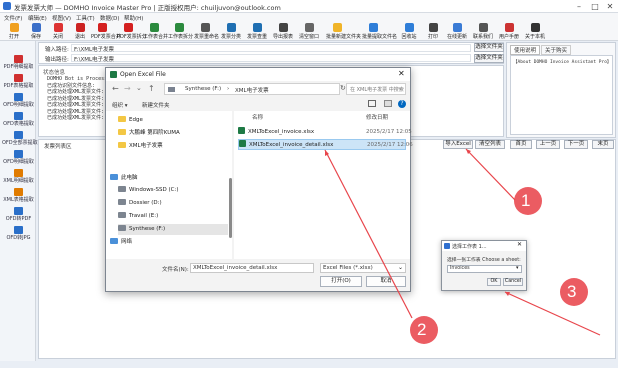 Image resolution: width=618 pixels, height=368 pixels. What do you see at coordinates (513, 282) in the screenshot?
I see `sheet-cancel-button: Cancel` at bounding box center [513, 282].